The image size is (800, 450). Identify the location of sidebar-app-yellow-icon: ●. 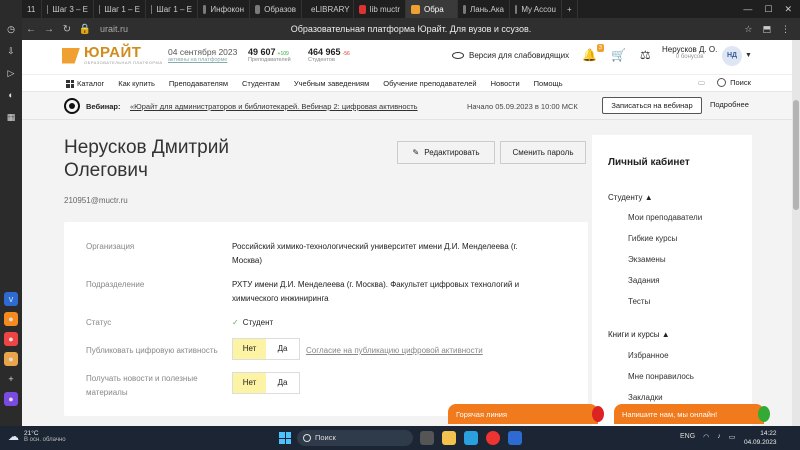
(11, 359).